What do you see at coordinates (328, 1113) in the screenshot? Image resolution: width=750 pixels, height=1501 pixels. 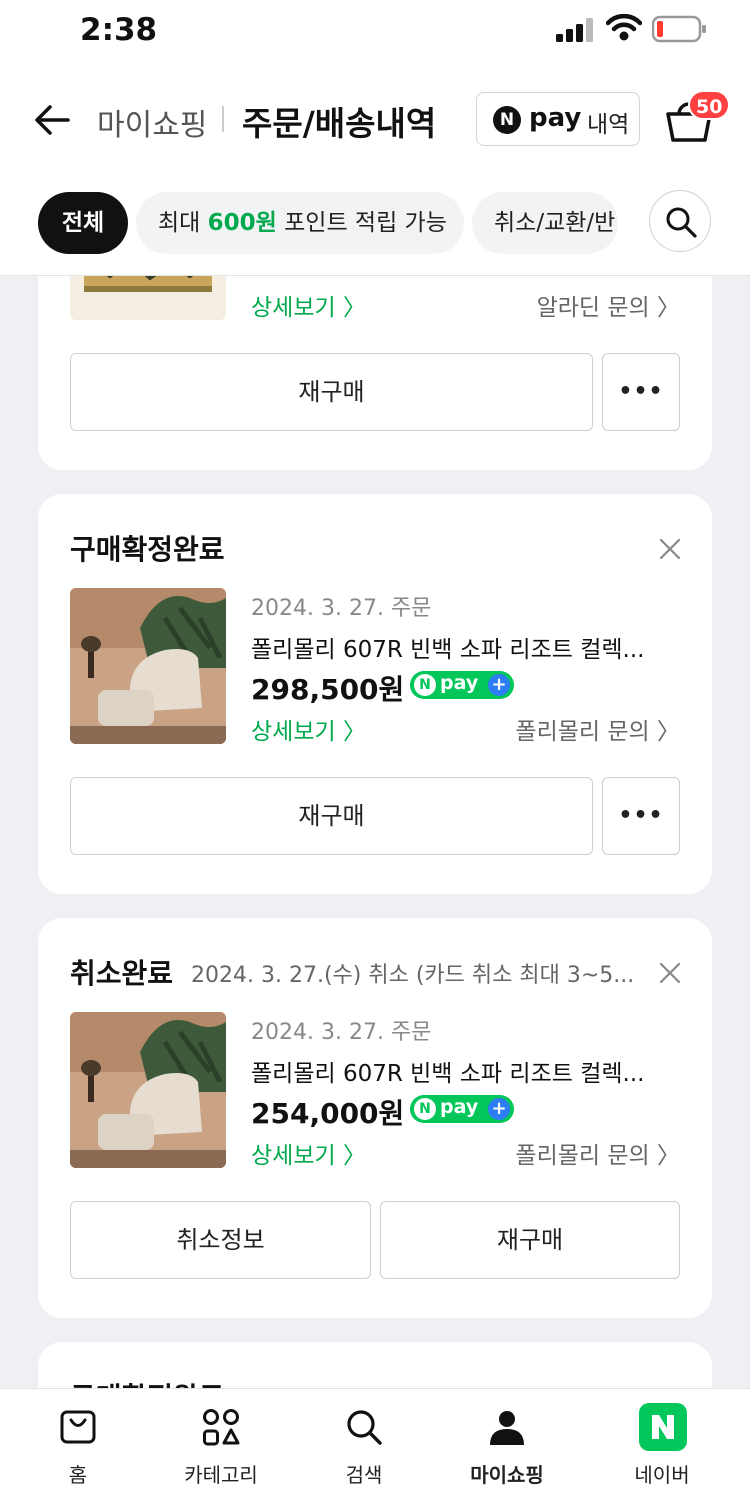 I see `product-price: 254,000원` at bounding box center [328, 1113].